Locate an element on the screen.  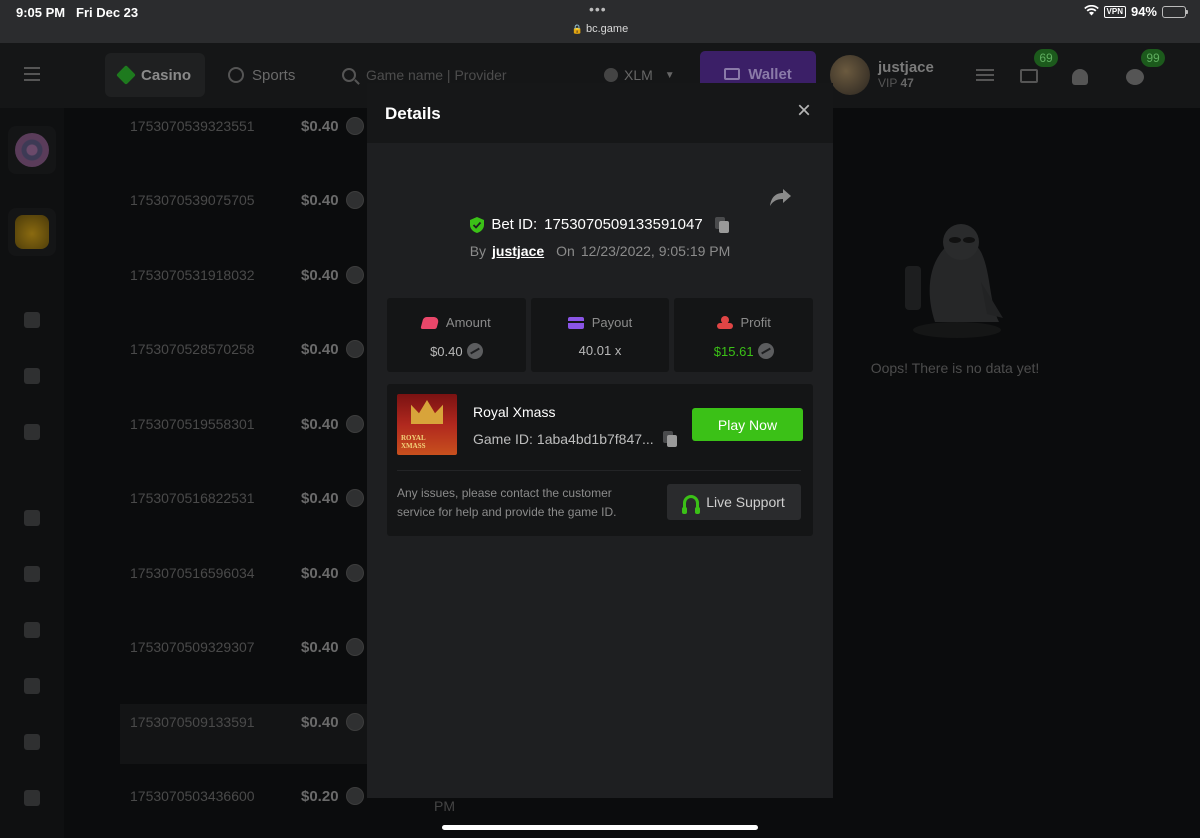
table-row: 1753070531918032 $0.40 is located at coordinates (245, 287).